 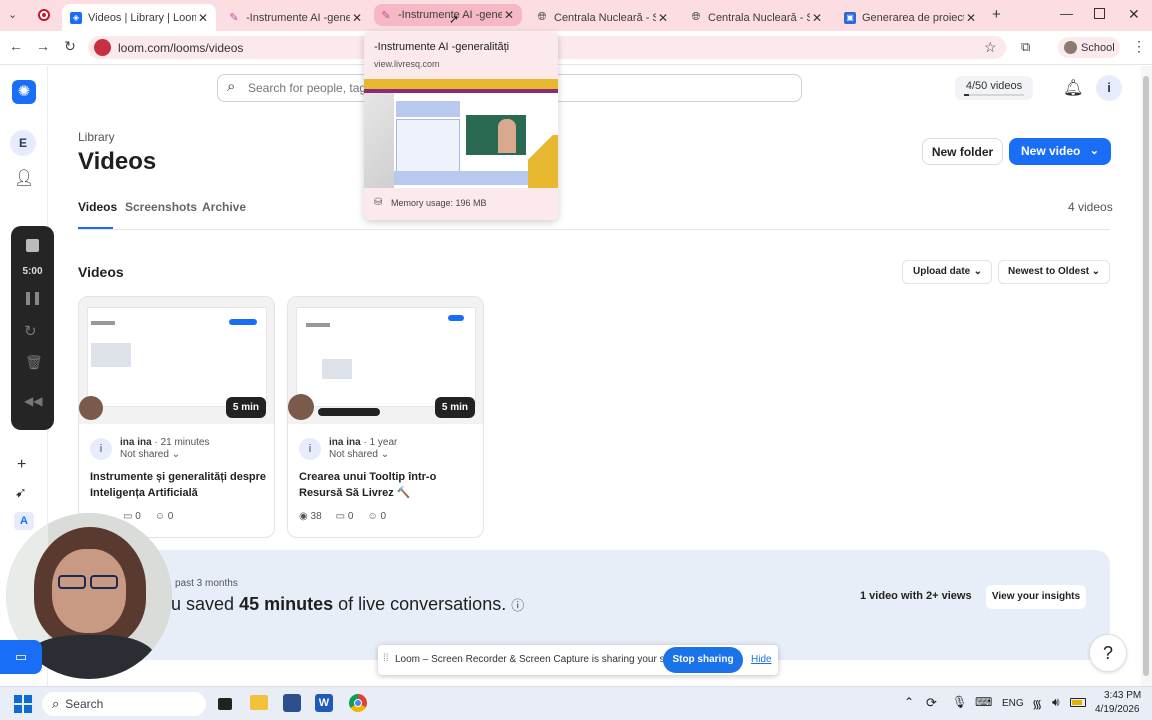 What do you see at coordinates (1122, 695) in the screenshot?
I see `clock-time: 3:43 PM` at bounding box center [1122, 695].